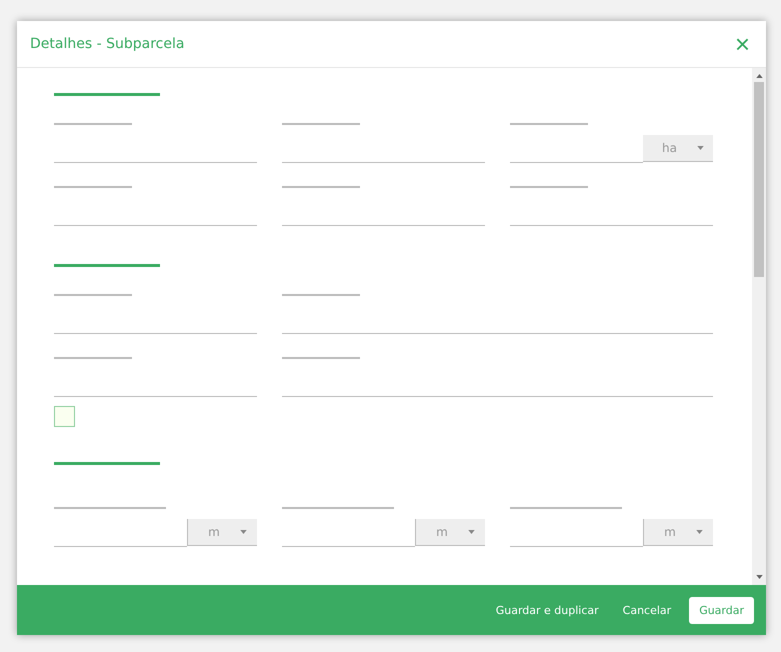 The width and height of the screenshot is (781, 652). Describe the element at coordinates (759, 577) in the screenshot. I see `scroll-down-arrow-icon` at that location.